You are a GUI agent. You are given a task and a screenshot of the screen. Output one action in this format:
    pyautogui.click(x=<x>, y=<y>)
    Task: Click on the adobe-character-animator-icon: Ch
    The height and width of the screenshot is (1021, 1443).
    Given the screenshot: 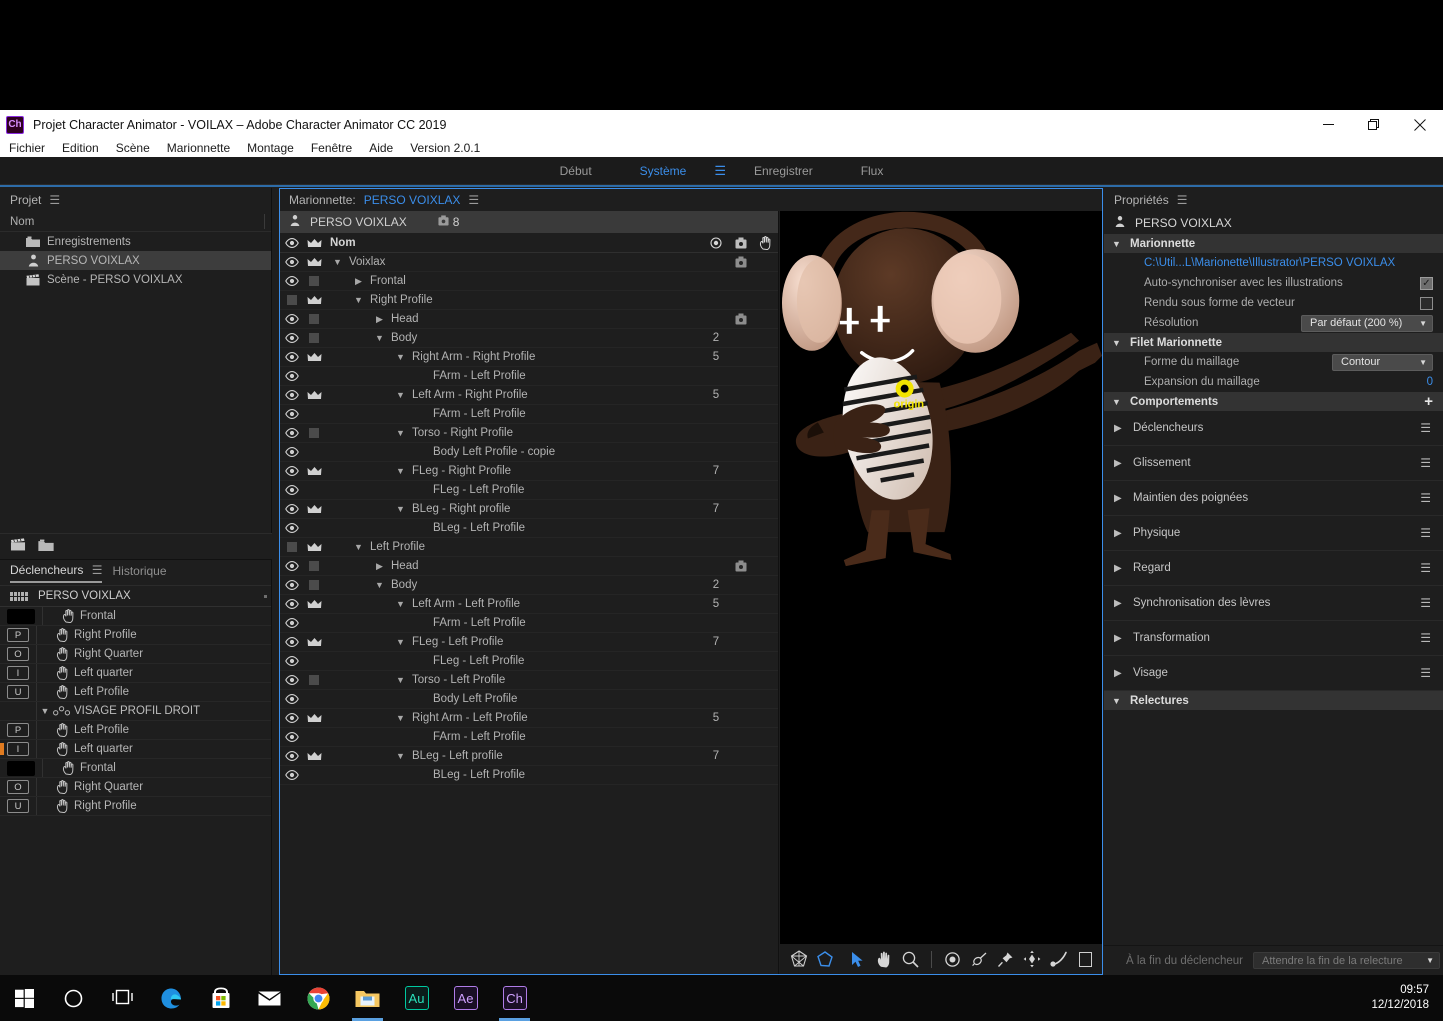 What is the action you would take?
    pyautogui.click(x=514, y=998)
    